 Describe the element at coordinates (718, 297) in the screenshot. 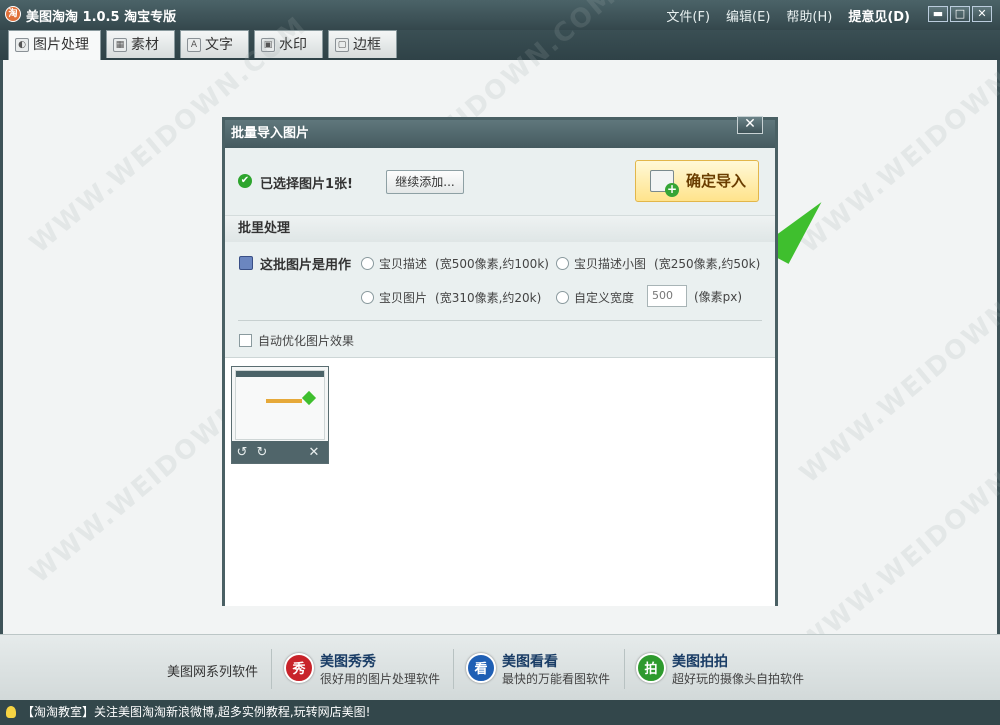

I see `unit-label: (像素px)` at that location.